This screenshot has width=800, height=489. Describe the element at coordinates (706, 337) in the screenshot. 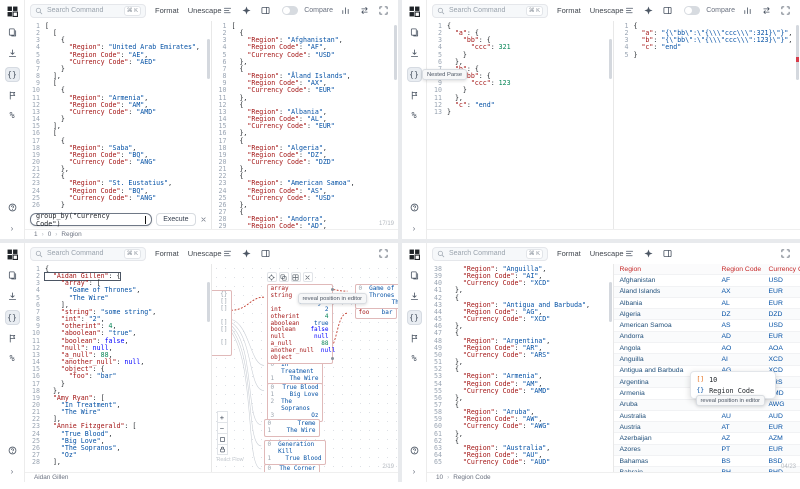

I see `table-row: Andorra AD EUR` at that location.